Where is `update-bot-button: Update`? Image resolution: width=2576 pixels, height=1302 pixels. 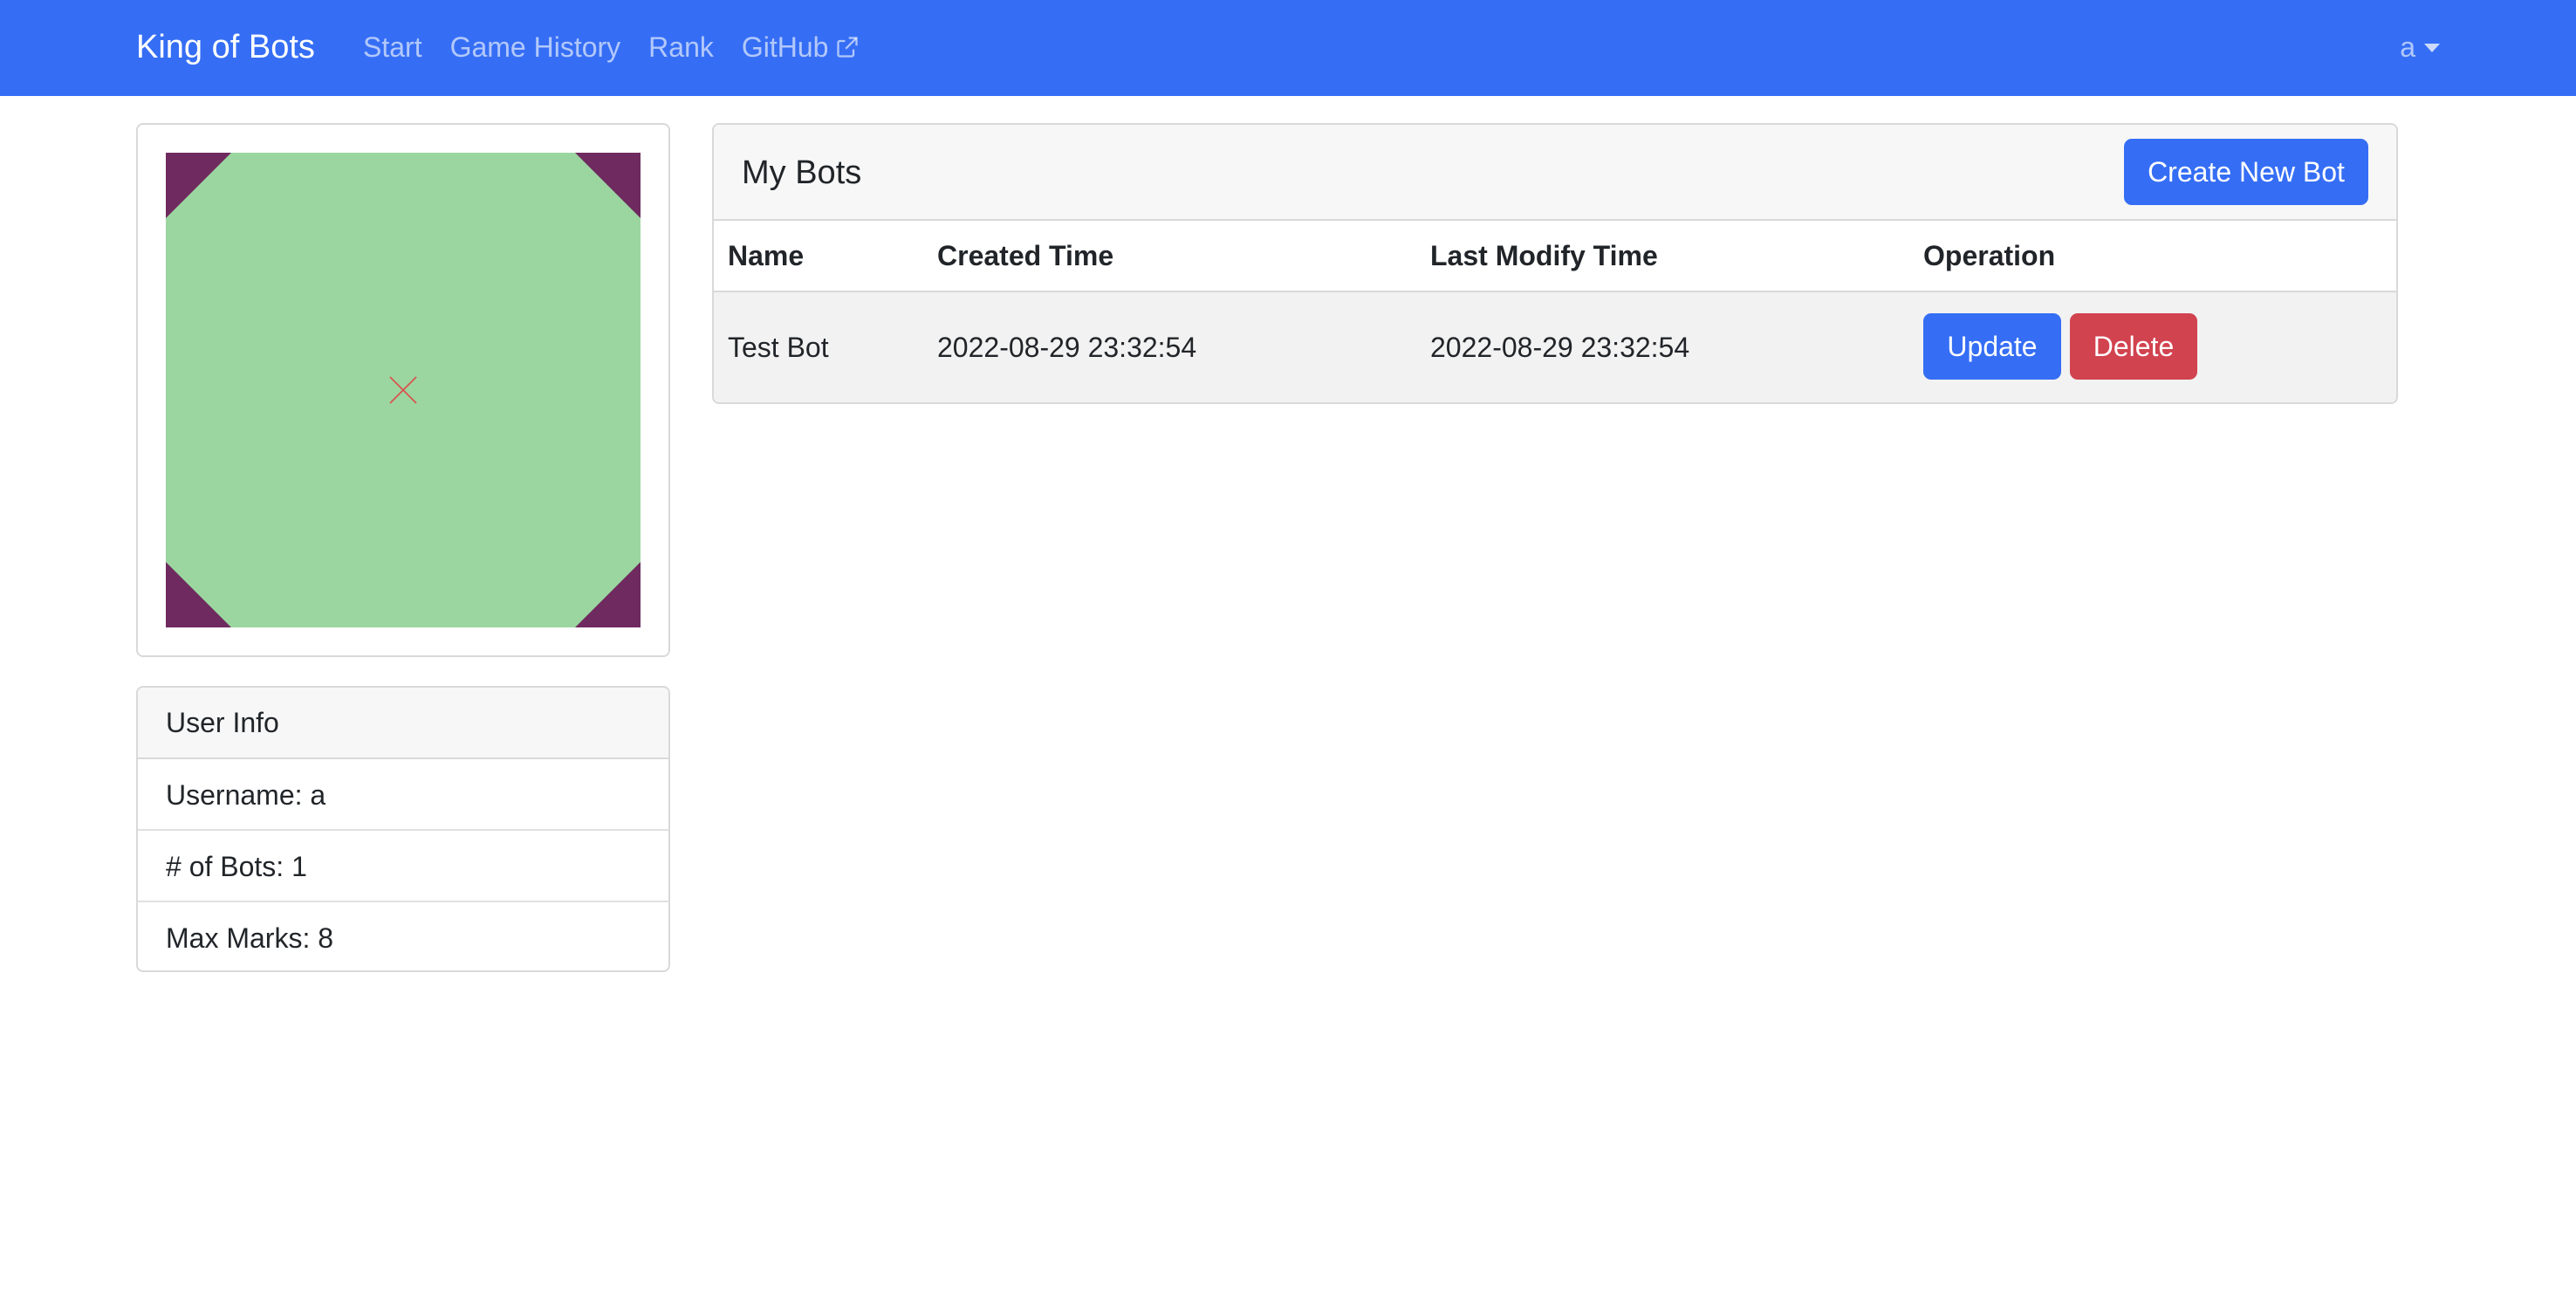 update-bot-button: Update is located at coordinates (1992, 346).